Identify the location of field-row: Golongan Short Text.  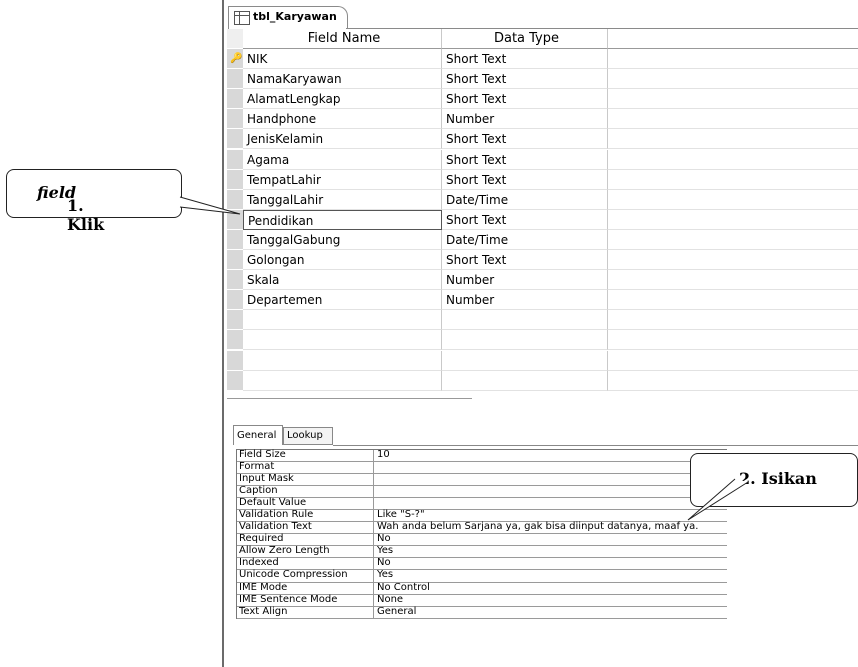
(542, 260).